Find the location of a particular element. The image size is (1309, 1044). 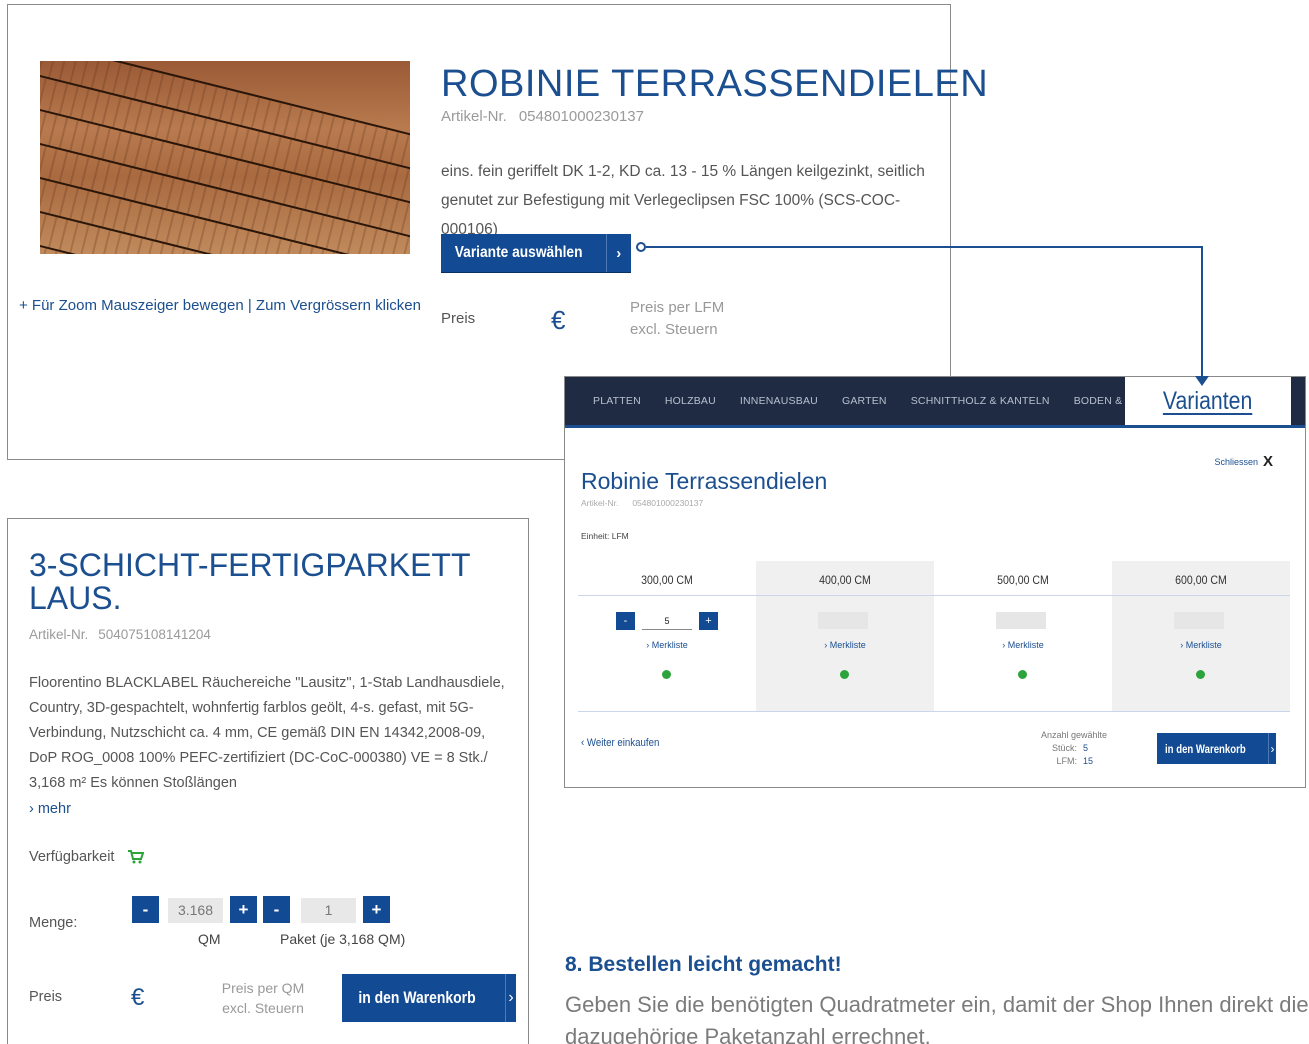

availability: Verfügbarkeit is located at coordinates (87, 857).